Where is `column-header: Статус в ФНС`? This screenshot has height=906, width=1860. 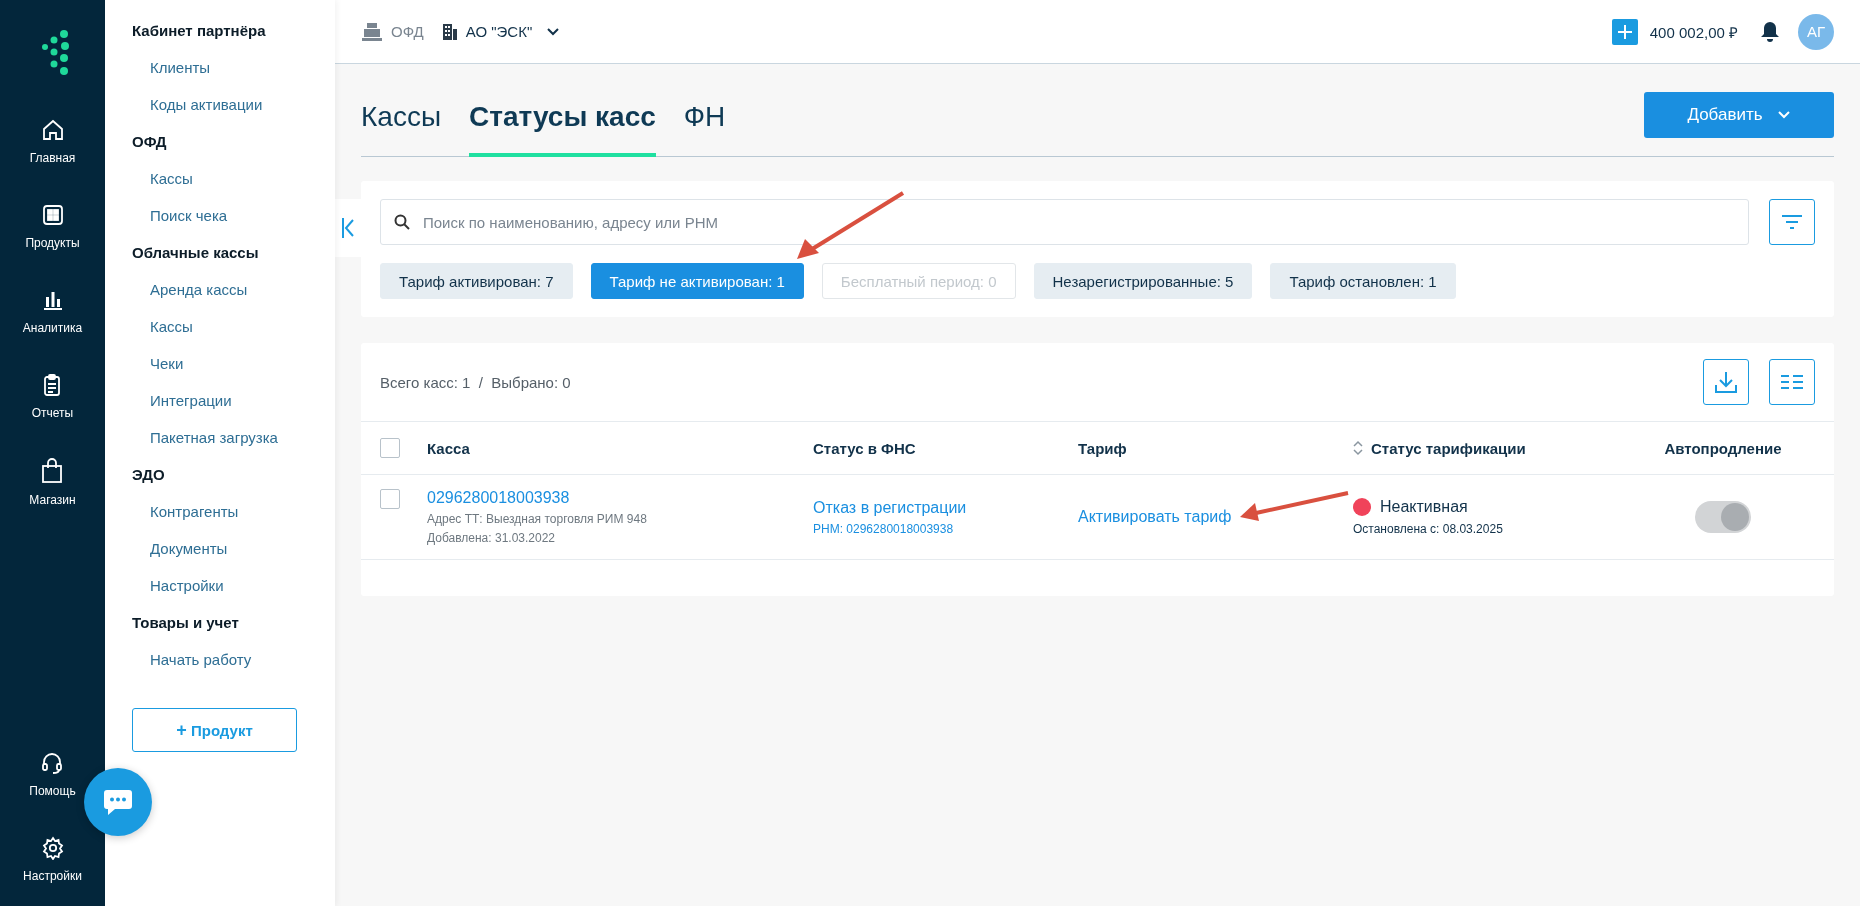 column-header: Статус в ФНС is located at coordinates (865, 448).